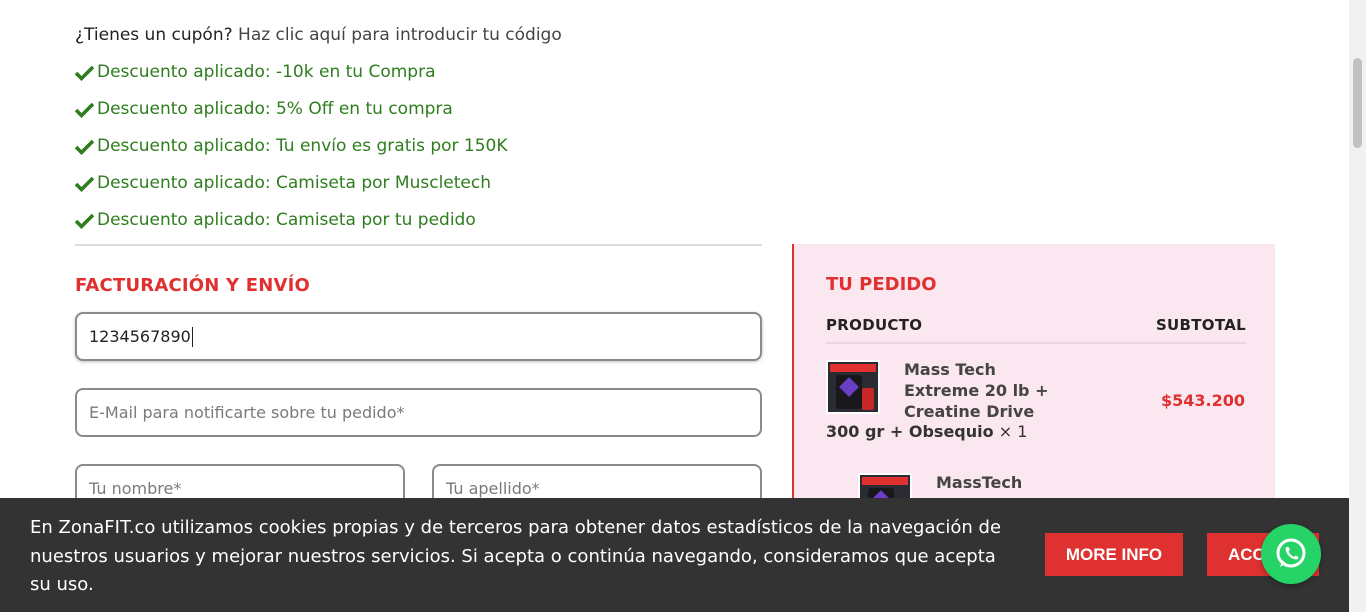 Image resolution: width=1366 pixels, height=612 pixels. Describe the element at coordinates (266, 72) in the screenshot. I see `discount-notice-text: Descuento aplicado: -10k en tu Compra` at that location.